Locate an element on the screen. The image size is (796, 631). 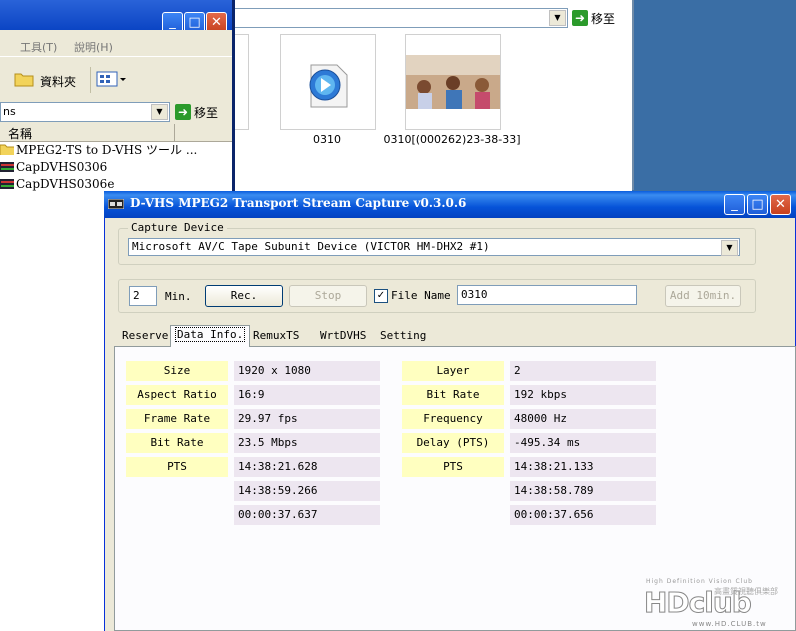
explorer-go-button: ➜ 移至 is located at coordinates (196, 112).